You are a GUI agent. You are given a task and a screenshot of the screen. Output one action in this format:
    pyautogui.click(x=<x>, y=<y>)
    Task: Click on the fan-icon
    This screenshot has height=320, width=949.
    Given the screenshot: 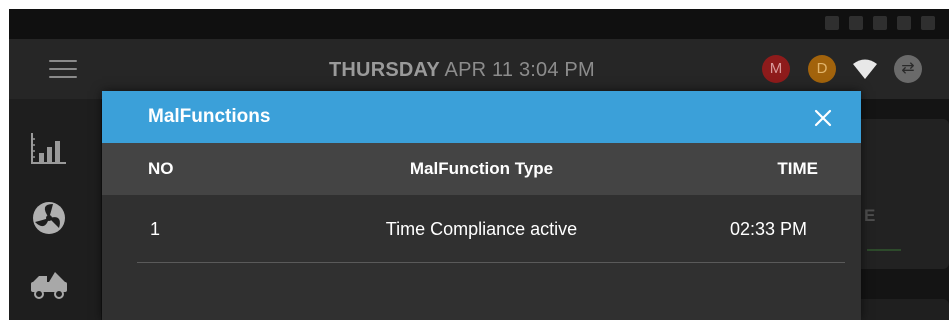 What is the action you would take?
    pyautogui.click(x=49, y=218)
    